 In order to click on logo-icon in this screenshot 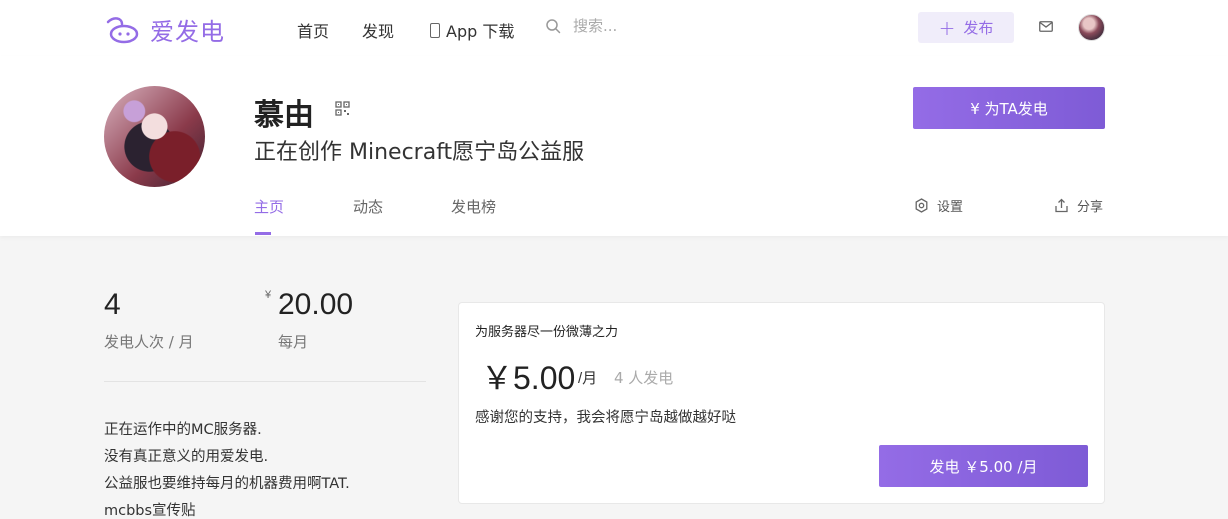, I will do `click(122, 29)`.